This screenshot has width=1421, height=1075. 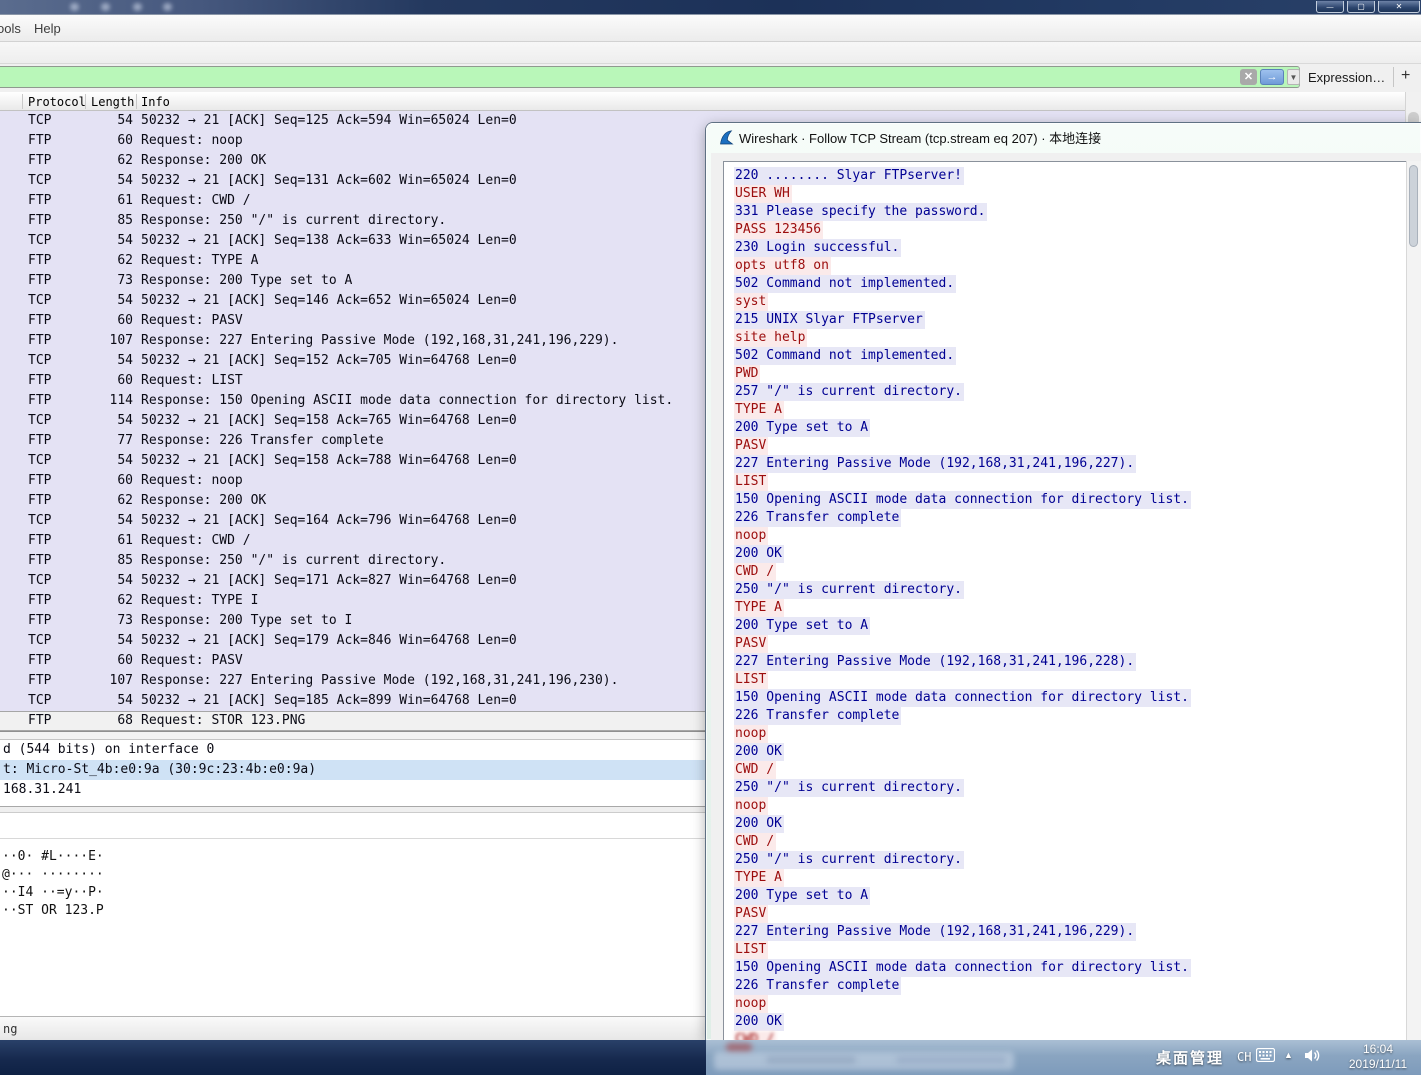 What do you see at coordinates (192, 380) in the screenshot?
I see `cell-info: Request: LIST` at bounding box center [192, 380].